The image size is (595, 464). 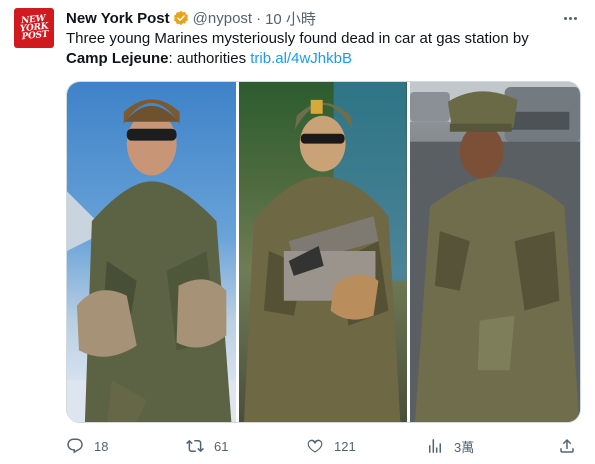 I want to click on more-icon, so click(x=570, y=18).